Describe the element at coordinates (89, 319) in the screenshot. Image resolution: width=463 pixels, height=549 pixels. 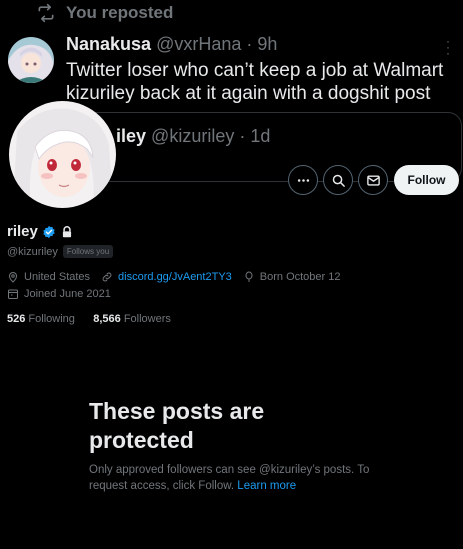
I see `profile-stats: 526 Following 8,566 Followers` at that location.